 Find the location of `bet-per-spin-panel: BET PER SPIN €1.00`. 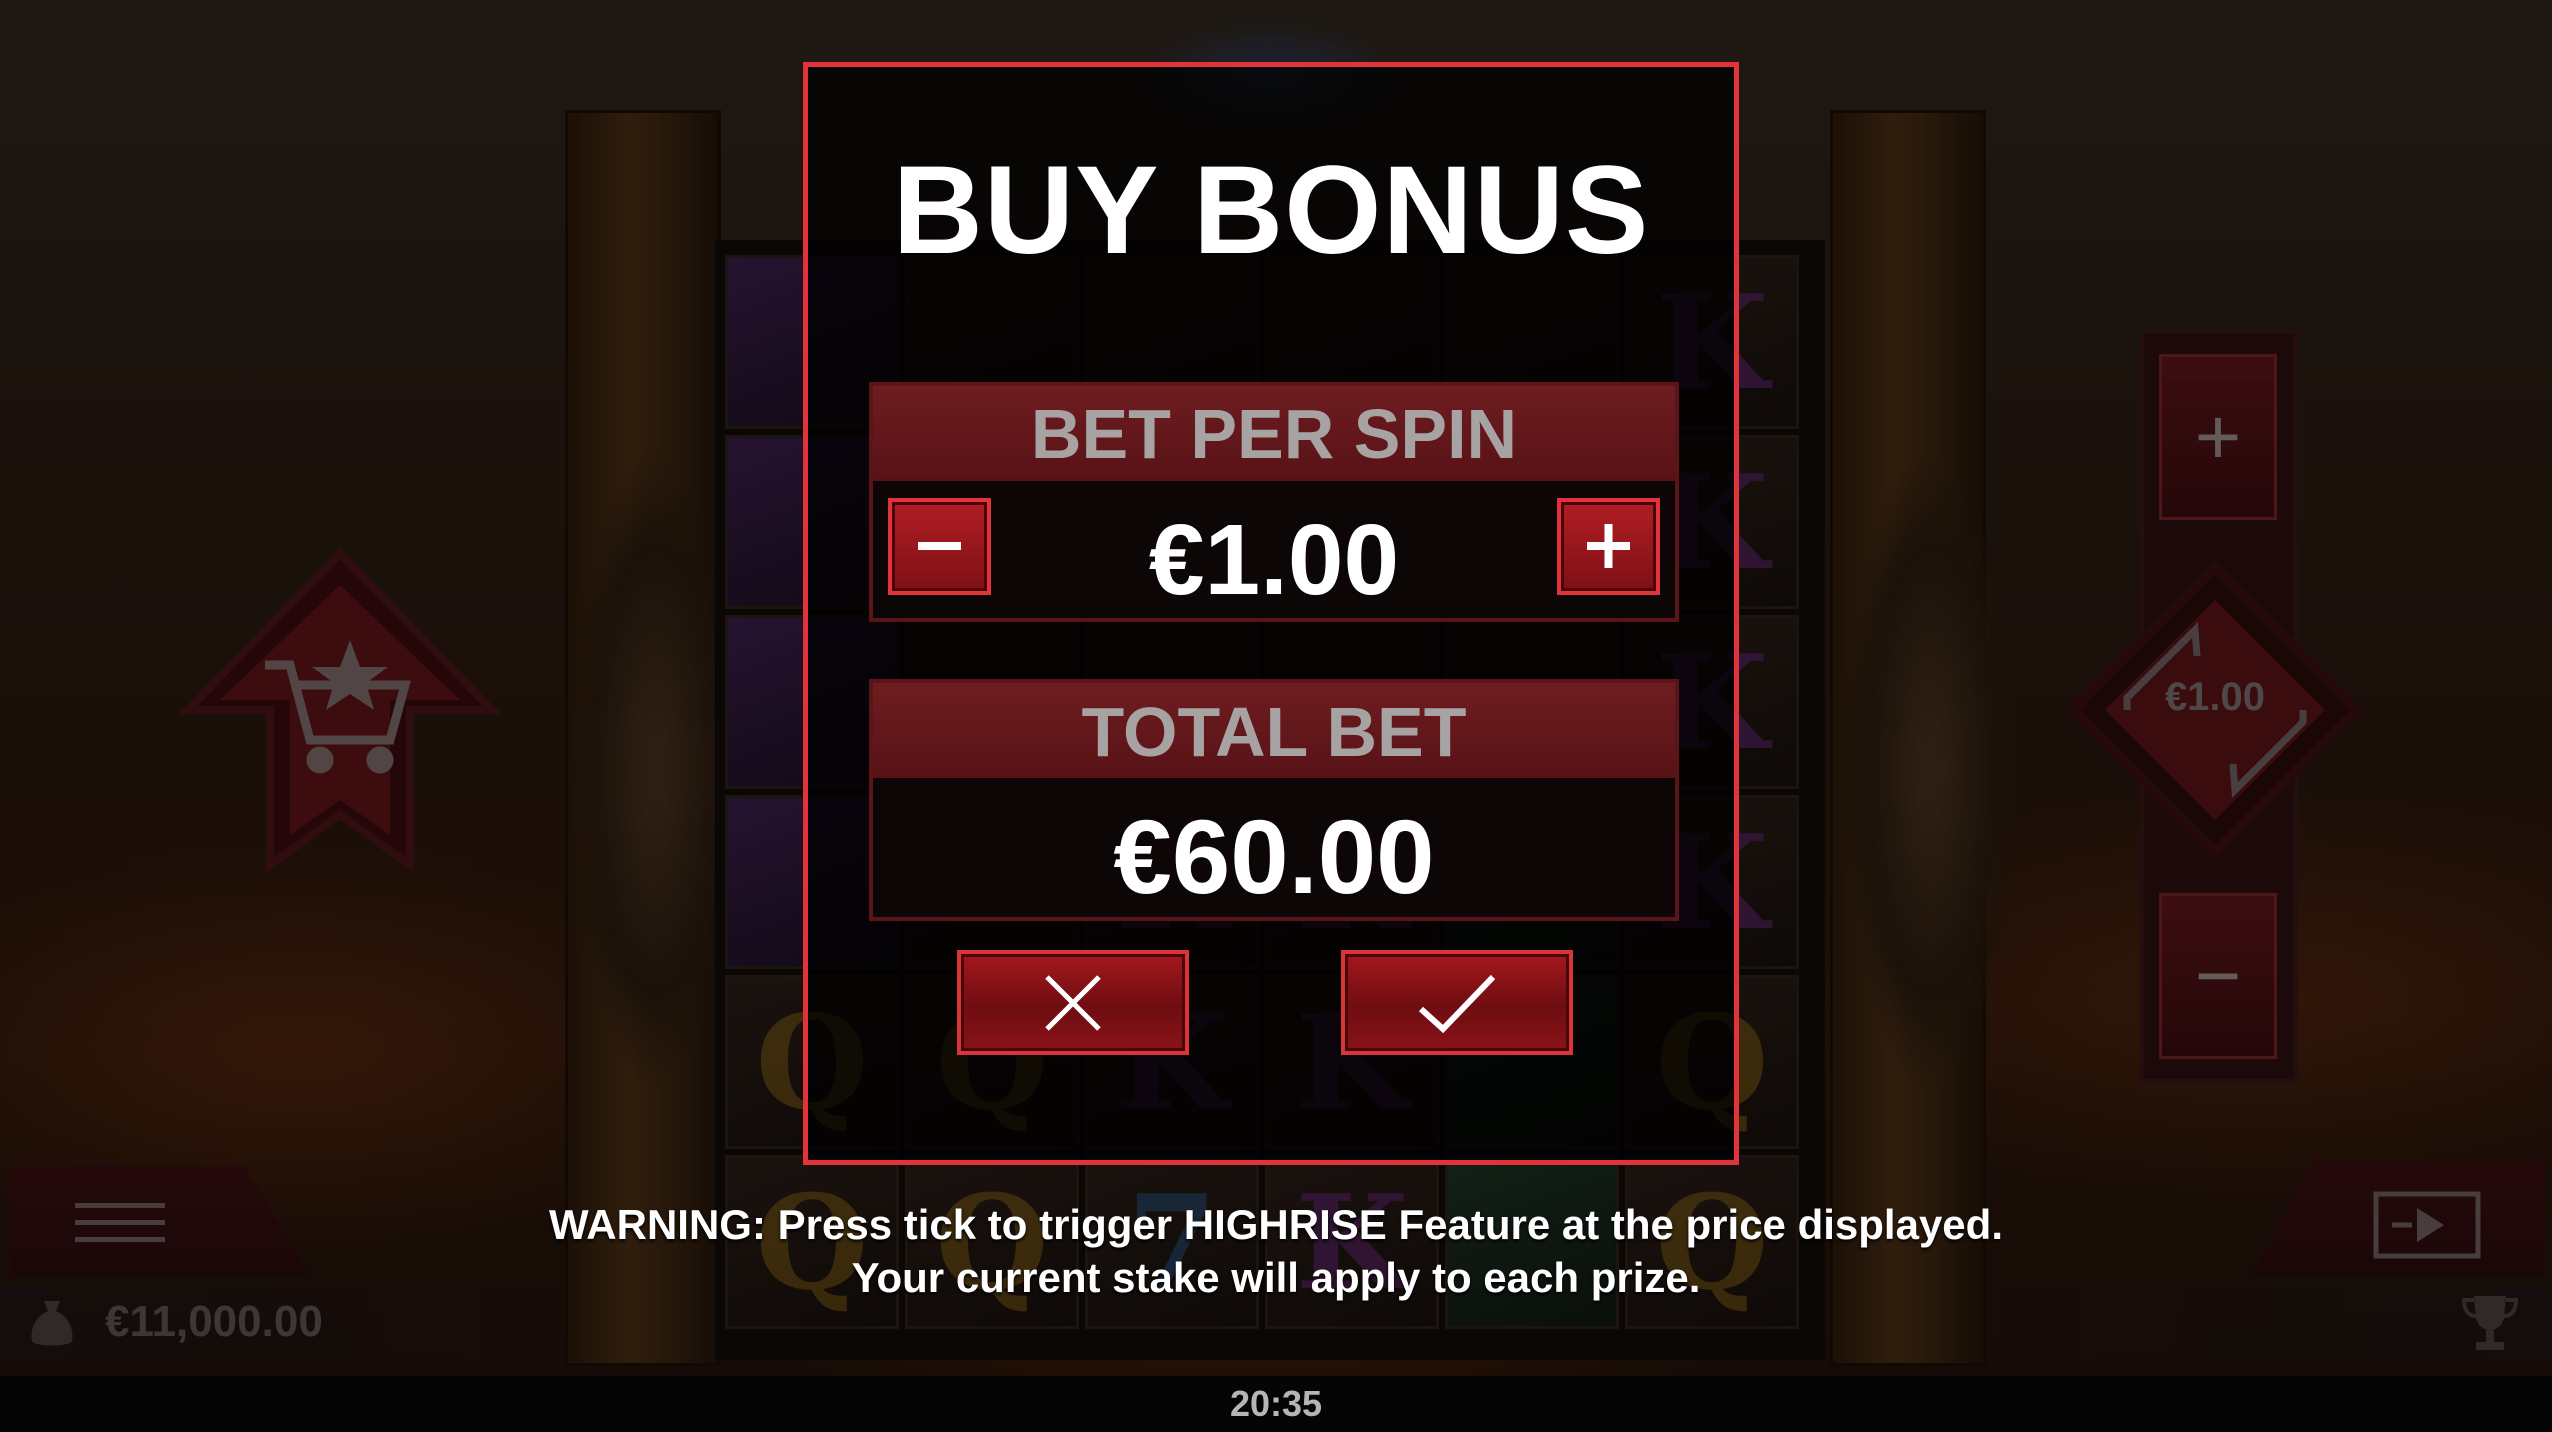

bet-per-spin-panel: BET PER SPIN €1.00 is located at coordinates (1274, 502).